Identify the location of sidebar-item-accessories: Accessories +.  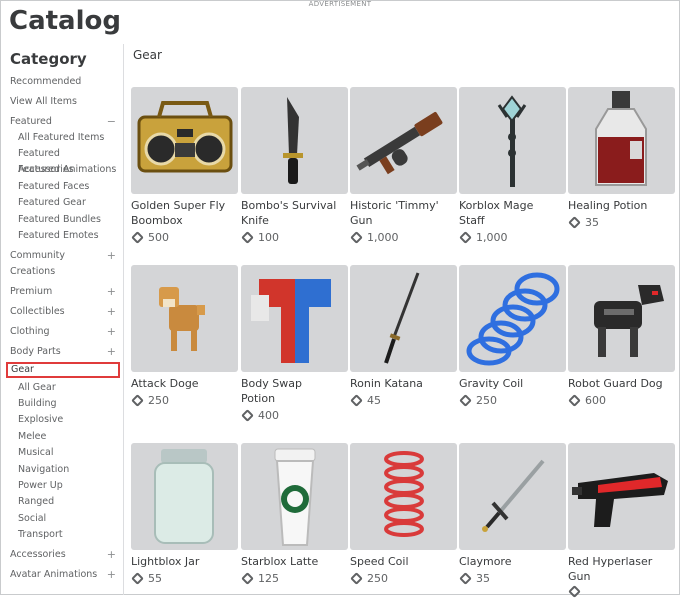
(63, 555).